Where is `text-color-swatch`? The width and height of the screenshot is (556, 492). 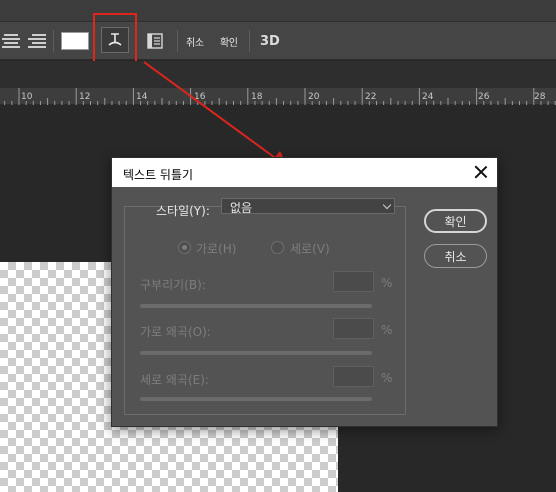 text-color-swatch is located at coordinates (75, 41).